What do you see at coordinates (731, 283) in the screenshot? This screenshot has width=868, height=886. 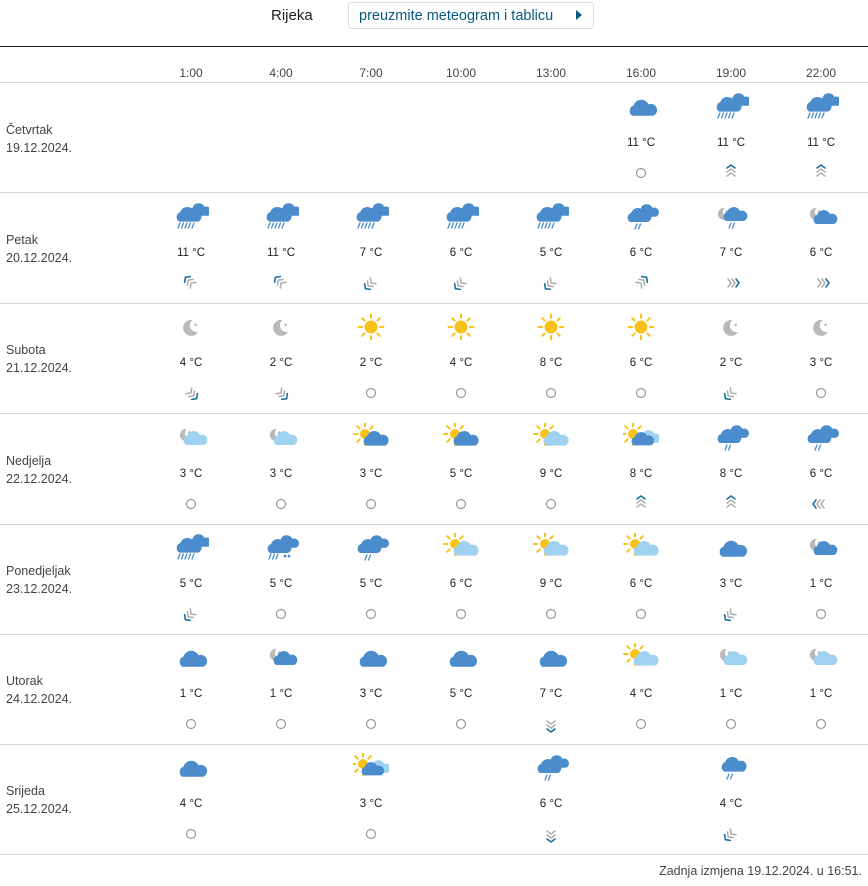 I see `wind-west-icon` at bounding box center [731, 283].